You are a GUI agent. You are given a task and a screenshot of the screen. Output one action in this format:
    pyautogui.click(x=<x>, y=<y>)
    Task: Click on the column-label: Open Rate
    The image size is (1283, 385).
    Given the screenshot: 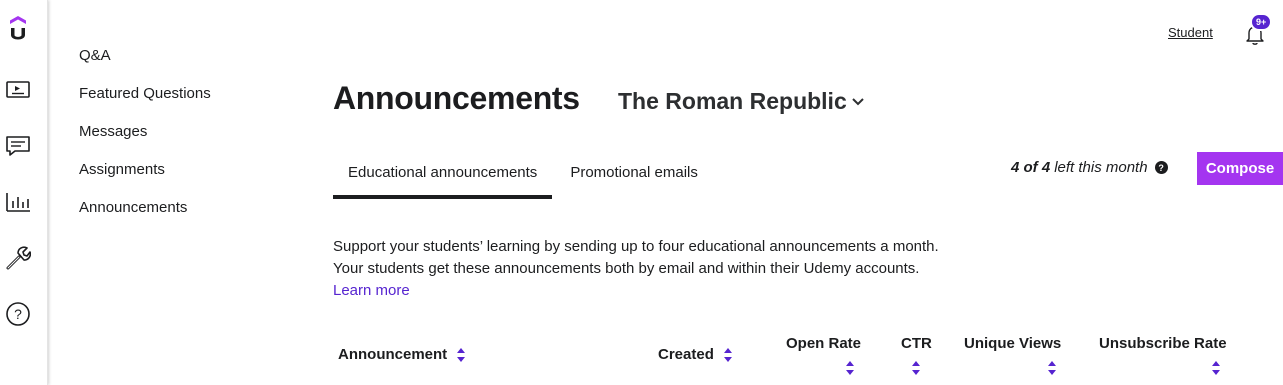 What is the action you would take?
    pyautogui.click(x=824, y=343)
    